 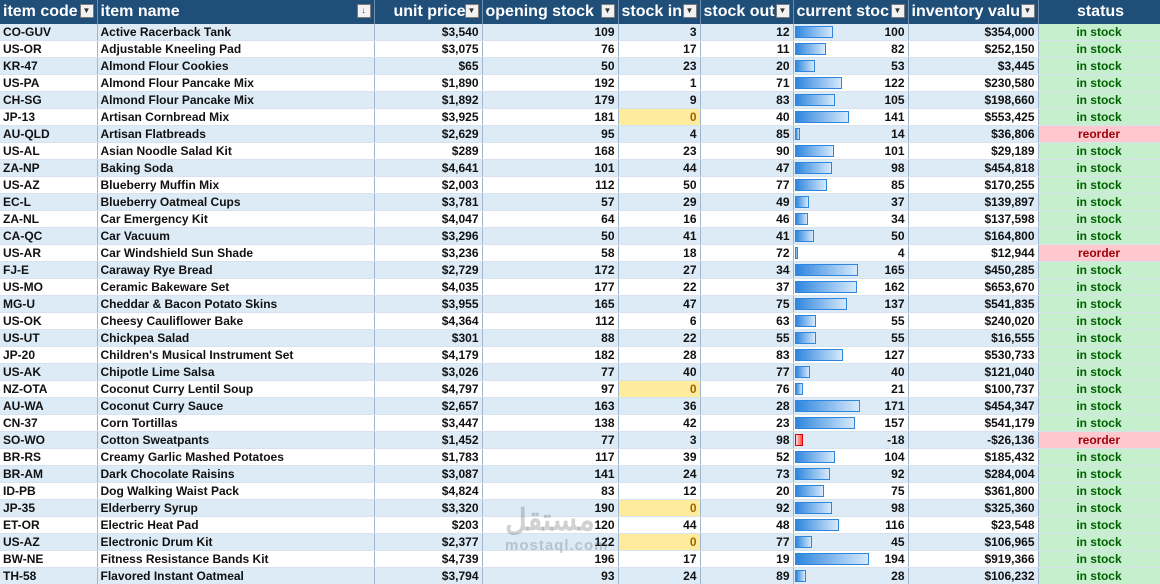 I want to click on cell-opening-stock: 163, so click(x=550, y=406).